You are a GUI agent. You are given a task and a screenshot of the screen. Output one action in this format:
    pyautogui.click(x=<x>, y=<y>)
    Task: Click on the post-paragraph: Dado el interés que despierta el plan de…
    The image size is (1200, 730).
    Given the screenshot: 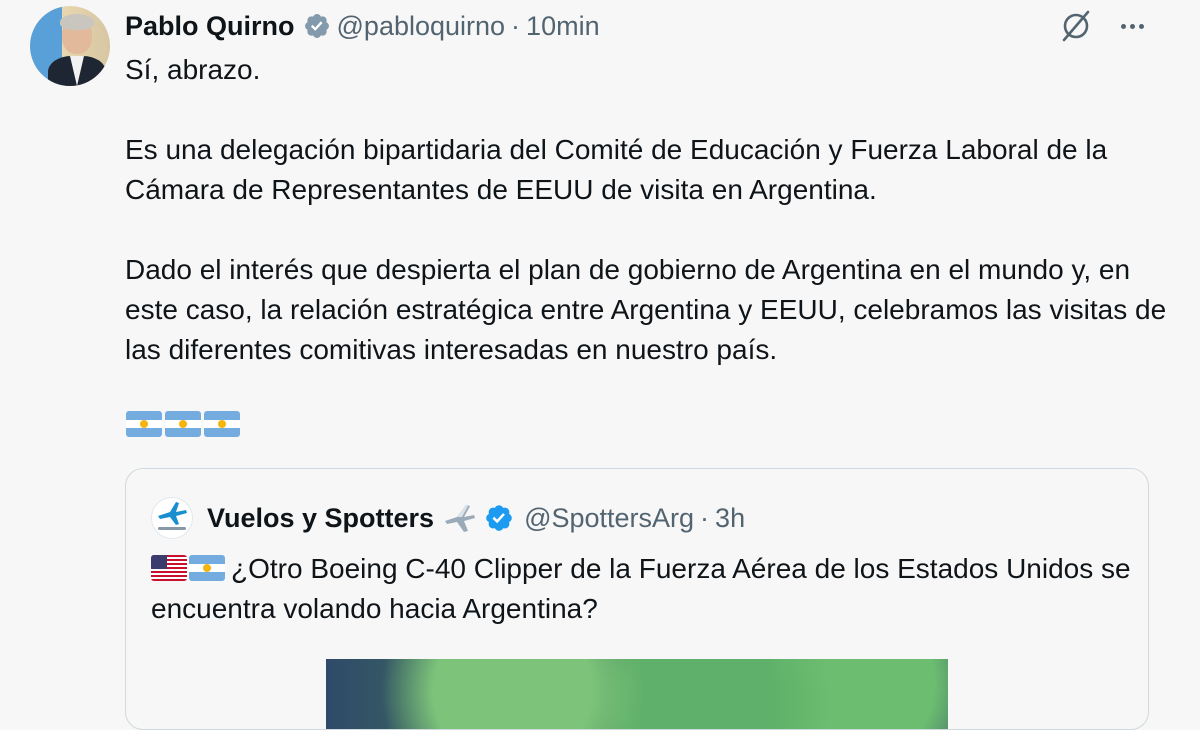 What is the action you would take?
    pyautogui.click(x=646, y=309)
    